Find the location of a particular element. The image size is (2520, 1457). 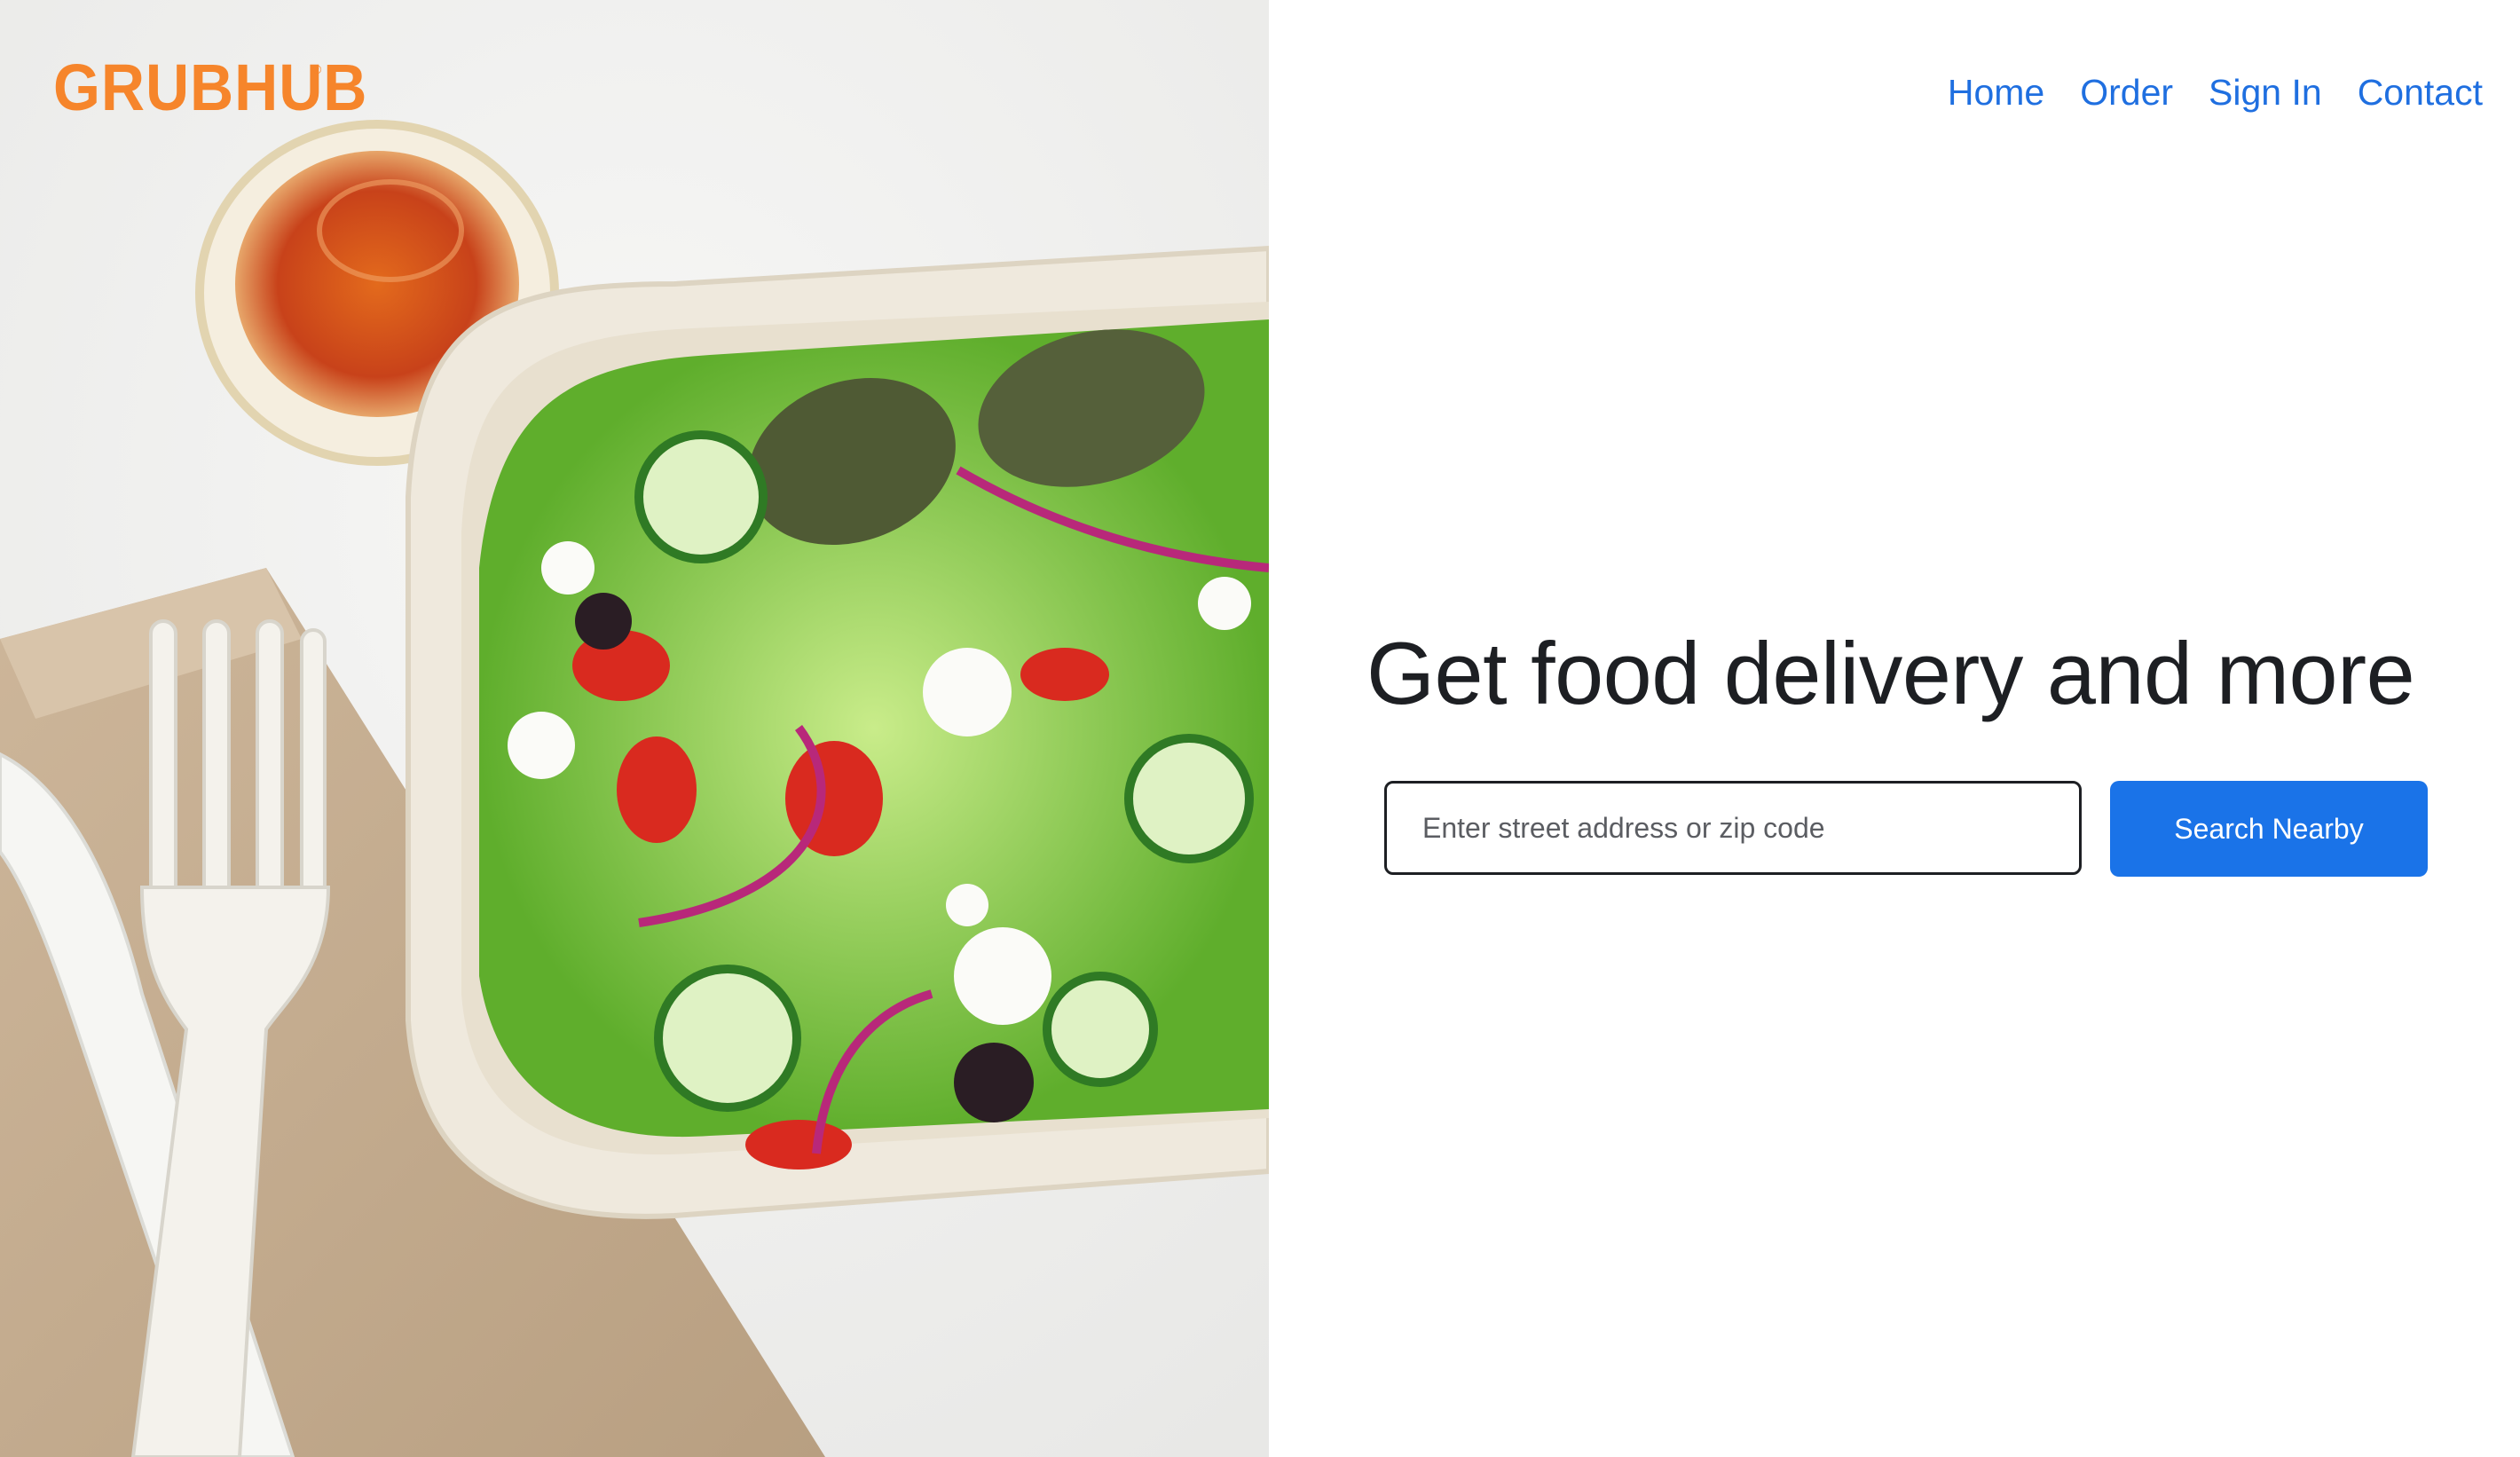

page-headline: Get food delivery and more is located at coordinates (1890, 673).